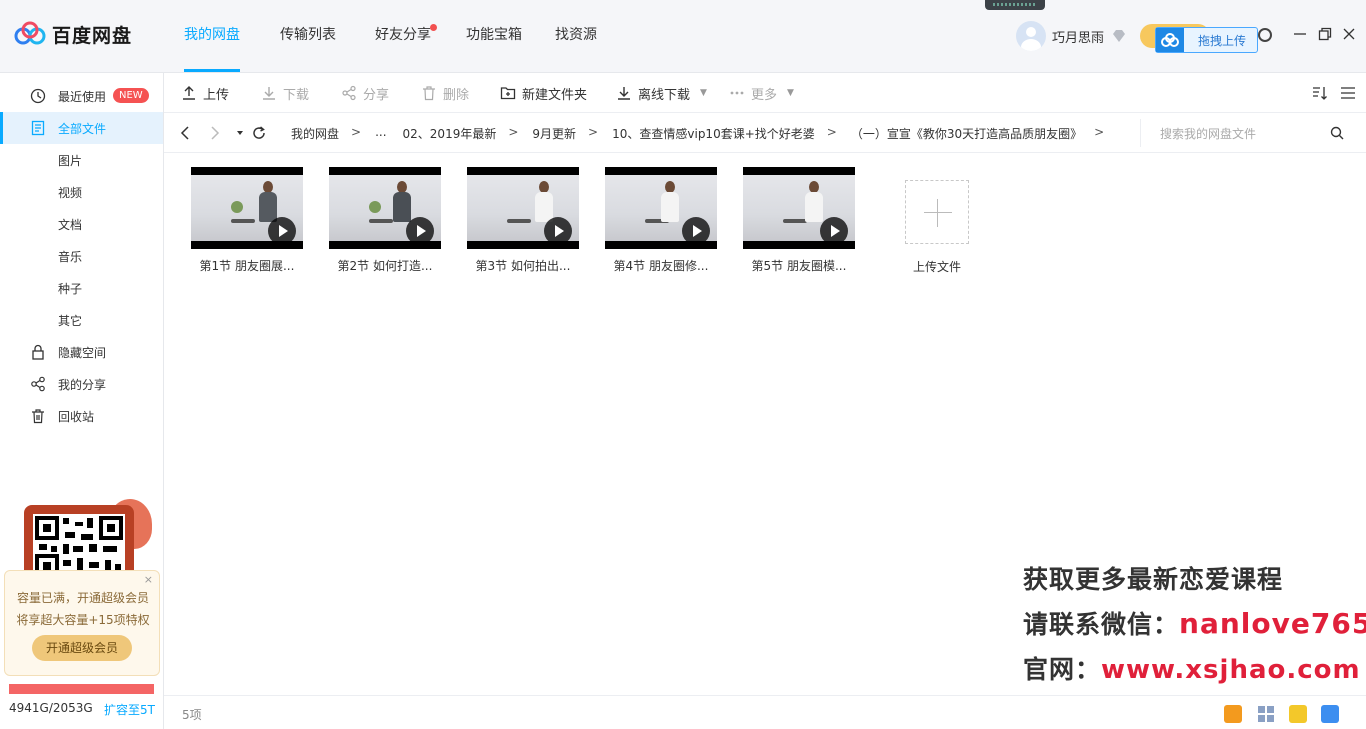 Image resolution: width=1366 pixels, height=729 pixels. What do you see at coordinates (73, 34) in the screenshot?
I see `app-logo: 百度网盘` at bounding box center [73, 34].